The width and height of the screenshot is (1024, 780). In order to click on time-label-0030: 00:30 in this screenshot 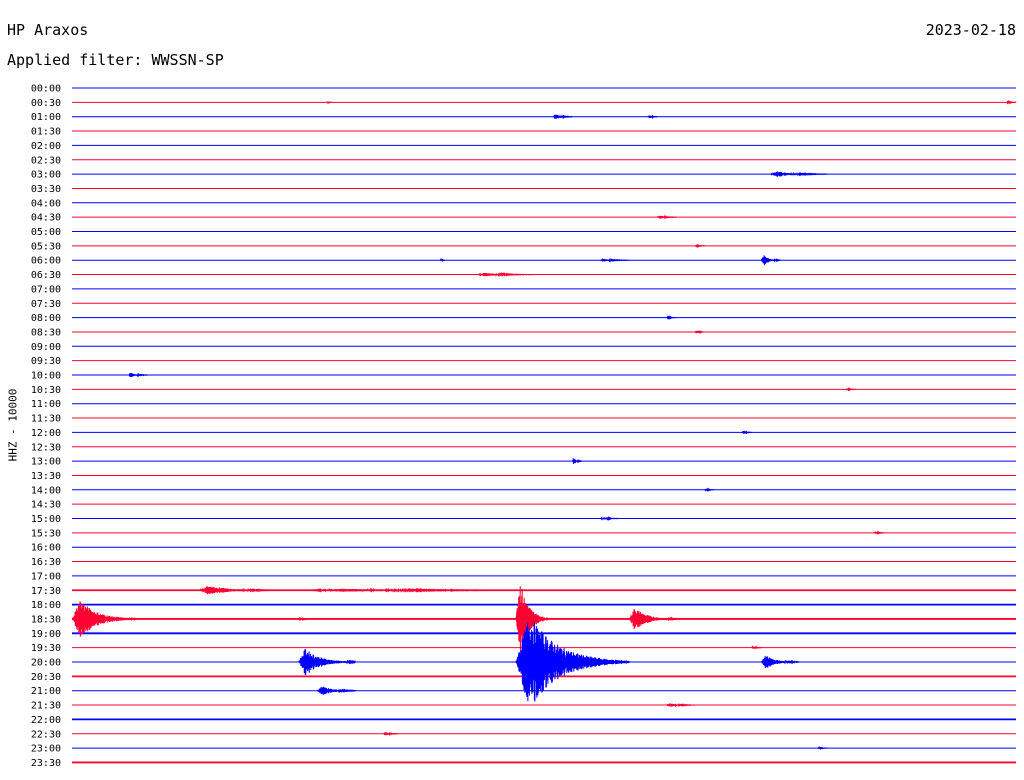, I will do `click(46, 103)`.